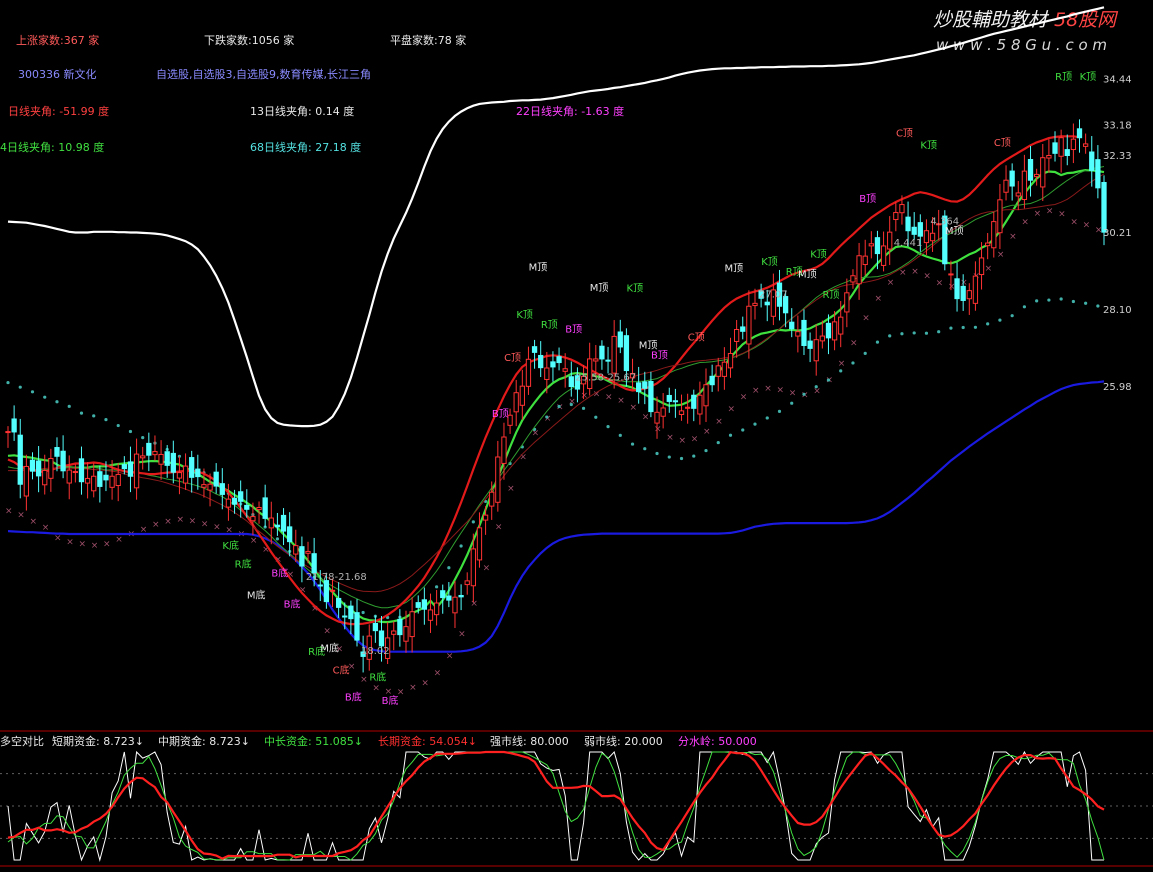 The image size is (1153, 872). I want to click on indicator-weak: 弱市线: 20.000, so click(623, 741).